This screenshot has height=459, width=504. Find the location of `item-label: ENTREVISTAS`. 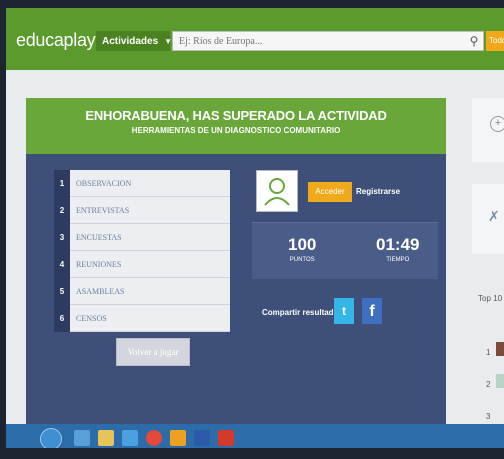

item-label: ENTREVISTAS is located at coordinates (150, 210).